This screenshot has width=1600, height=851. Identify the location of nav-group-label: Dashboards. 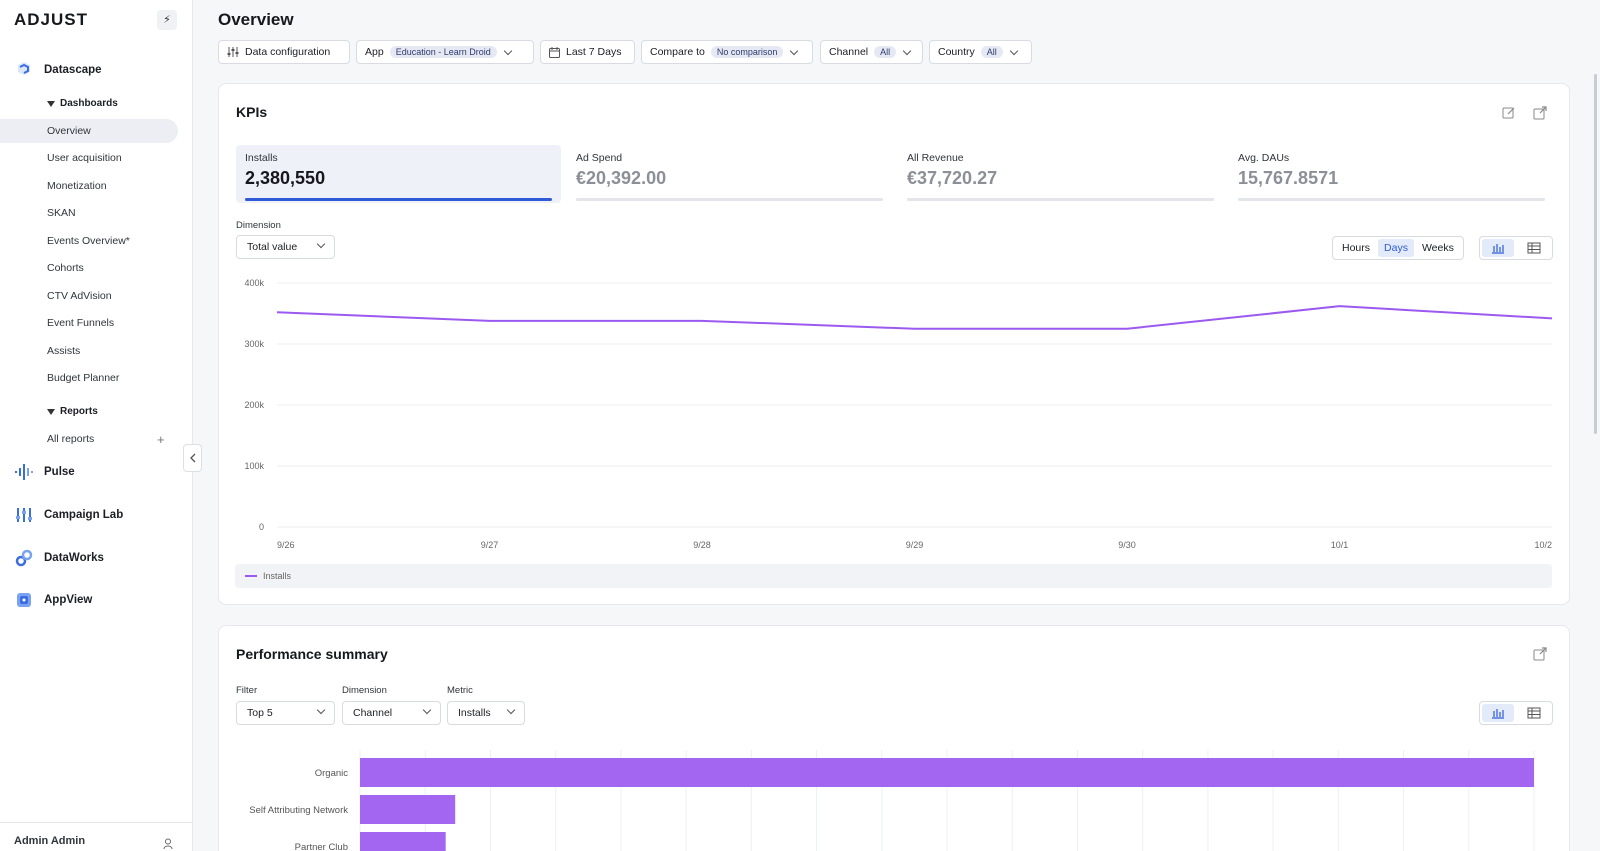
(89, 103).